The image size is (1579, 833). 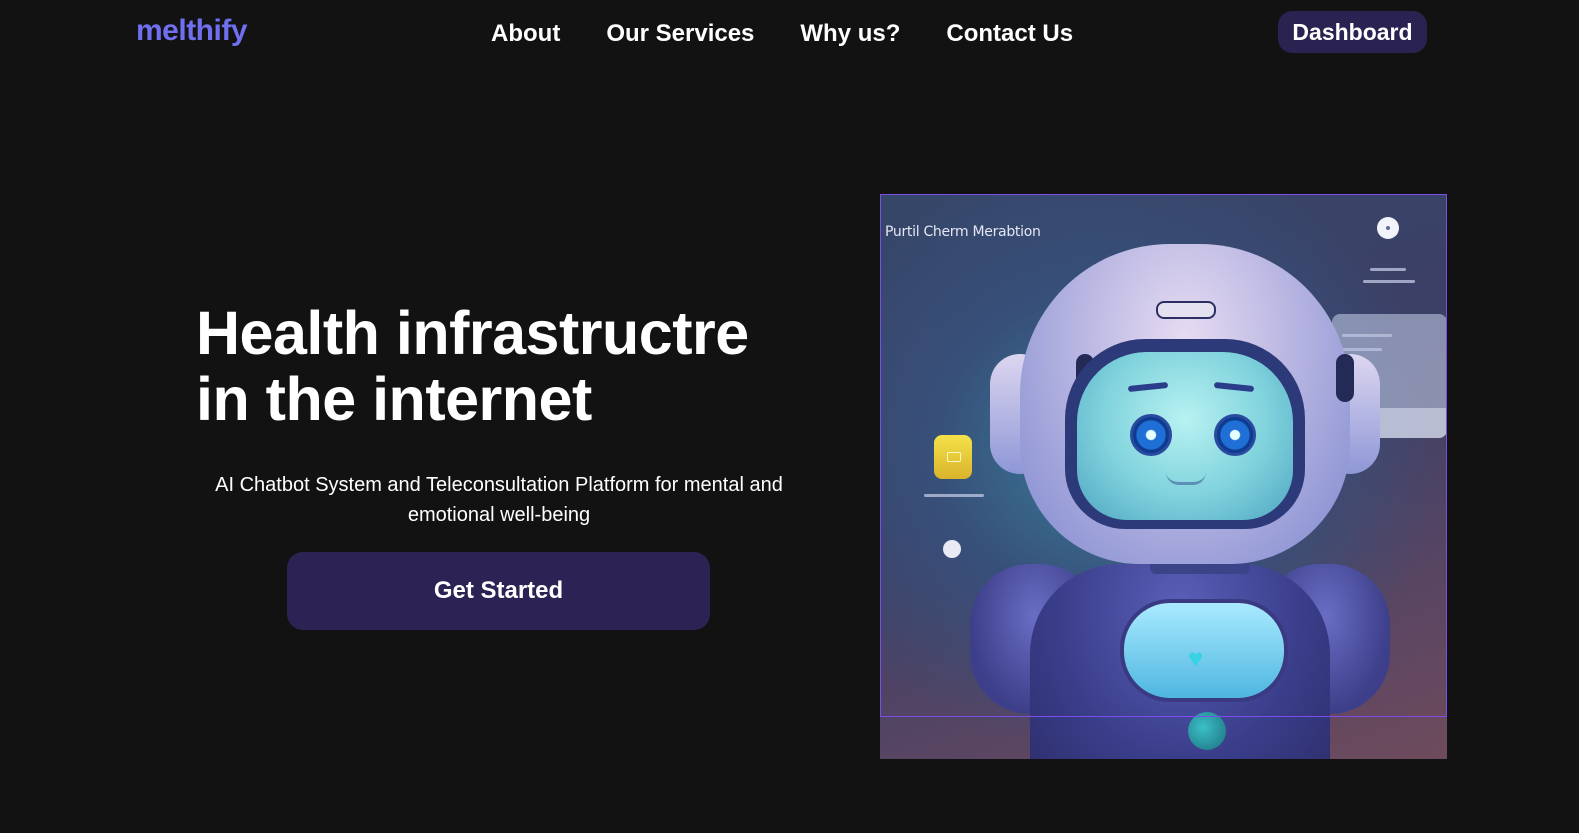 What do you see at coordinates (782, 34) in the screenshot?
I see `main-nav: About Our Services Why us? Contact Us` at bounding box center [782, 34].